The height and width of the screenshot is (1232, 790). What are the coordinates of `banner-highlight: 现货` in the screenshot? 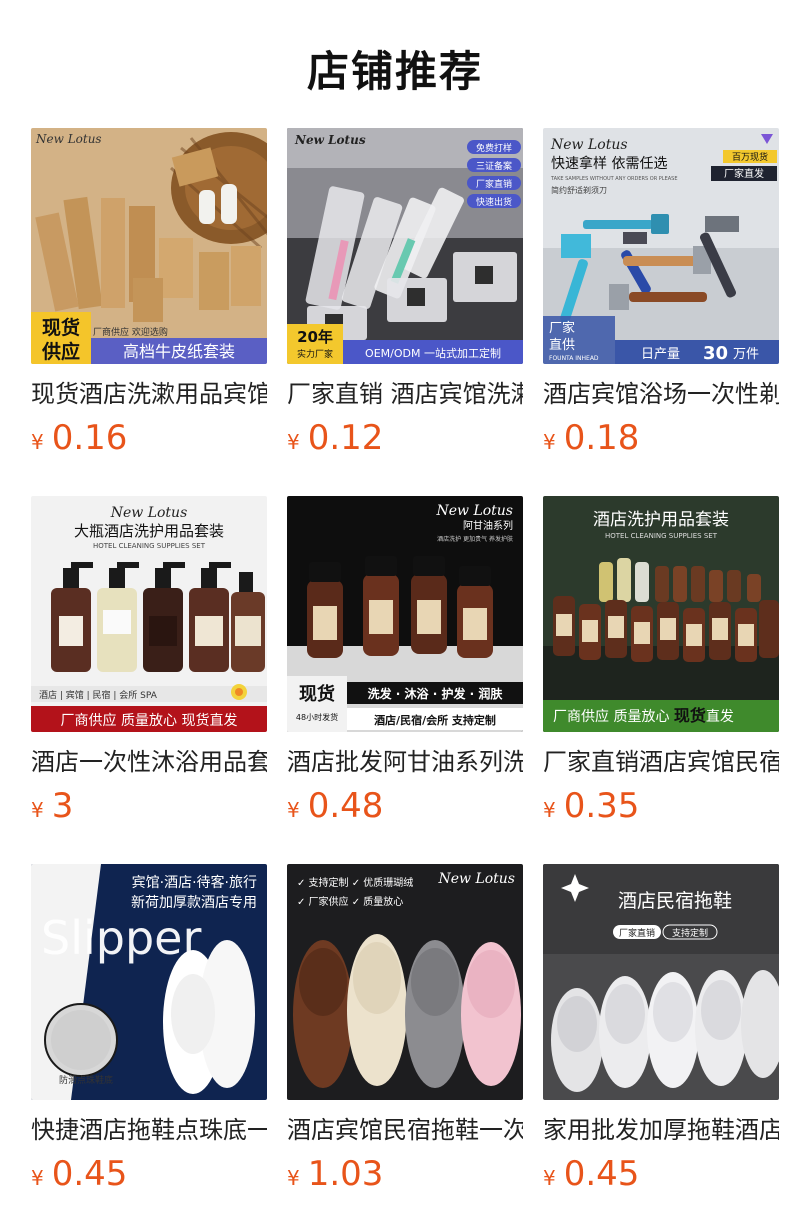 It's located at (690, 715).